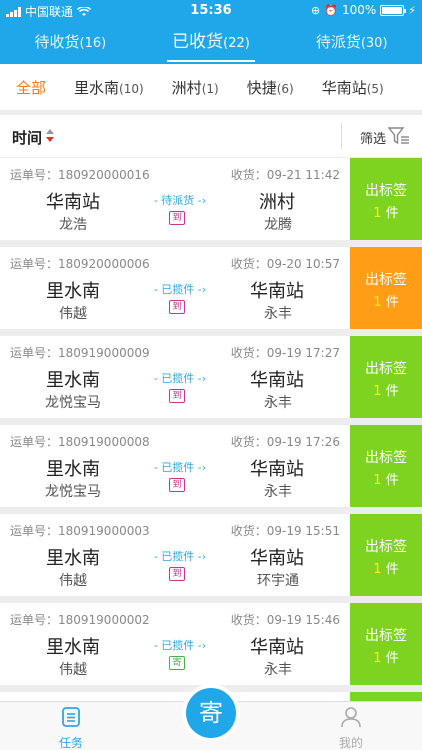  I want to click on receive-time: 收货：09-19 15:51, so click(285, 531).